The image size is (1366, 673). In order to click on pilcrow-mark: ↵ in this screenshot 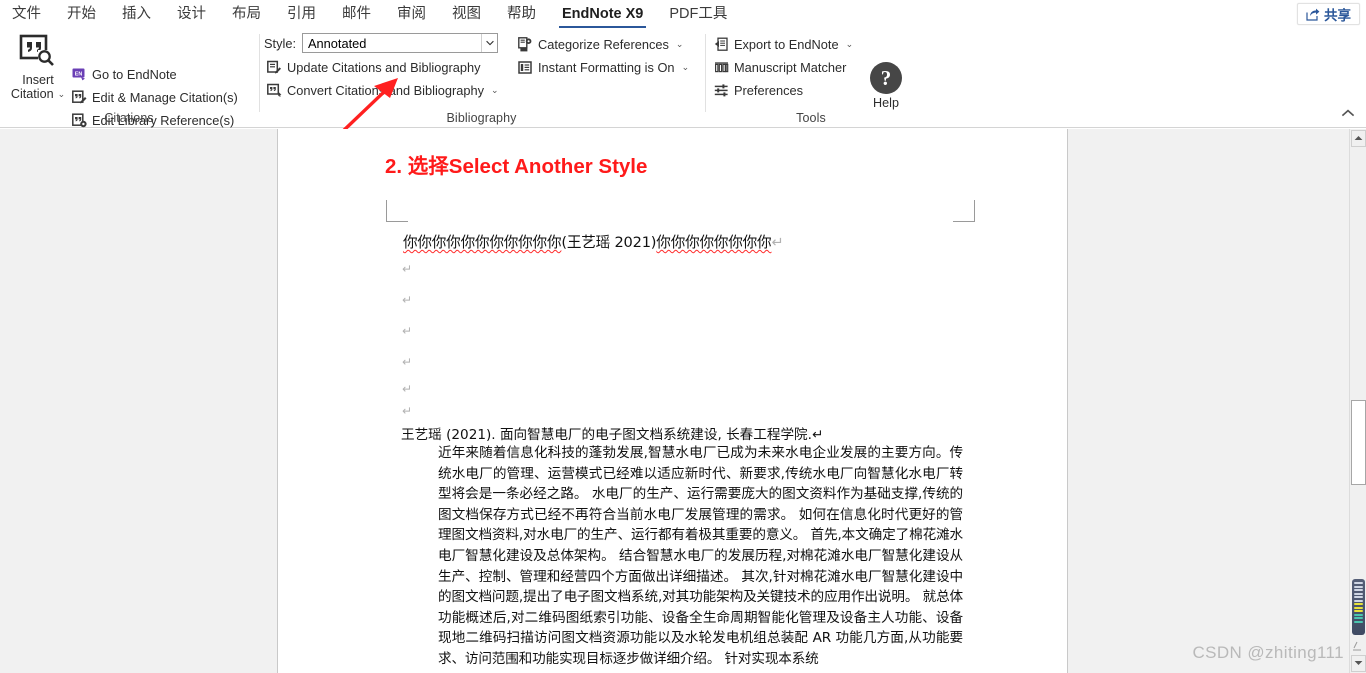, I will do `click(777, 242)`.